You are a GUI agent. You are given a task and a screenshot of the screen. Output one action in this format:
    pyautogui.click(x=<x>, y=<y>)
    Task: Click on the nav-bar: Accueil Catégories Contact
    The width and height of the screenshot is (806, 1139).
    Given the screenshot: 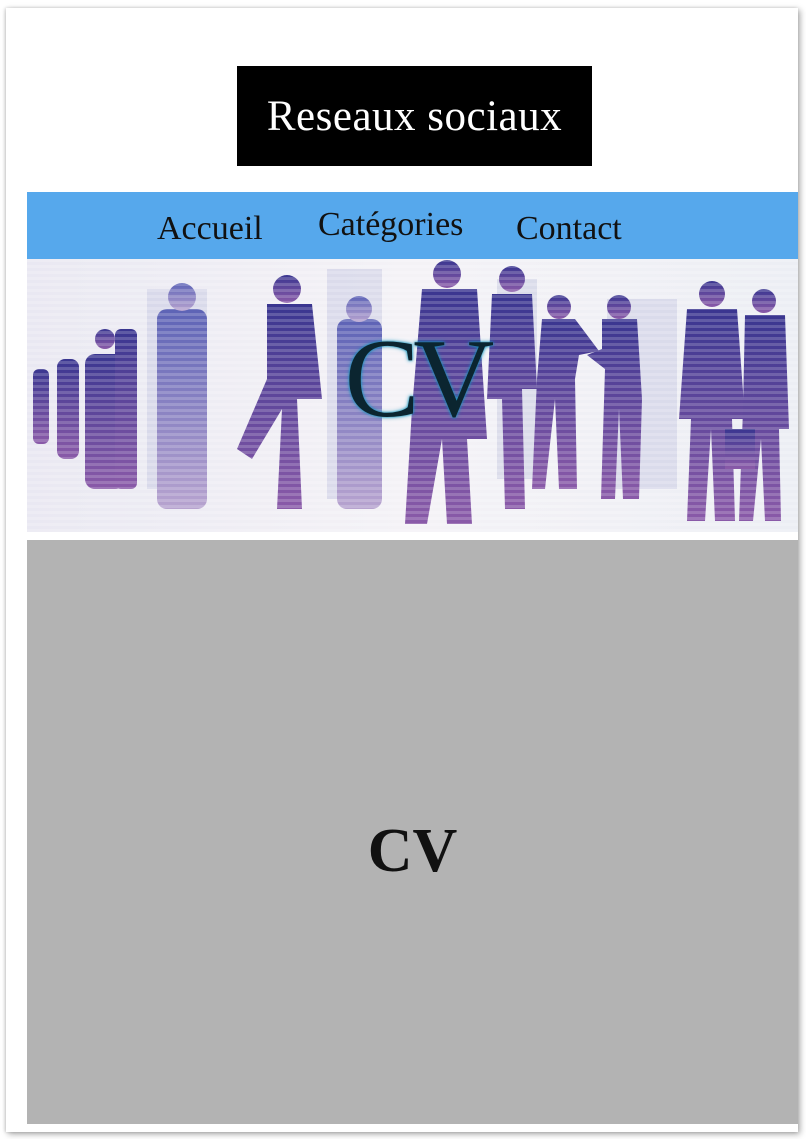 What is the action you would take?
    pyautogui.click(x=412, y=225)
    